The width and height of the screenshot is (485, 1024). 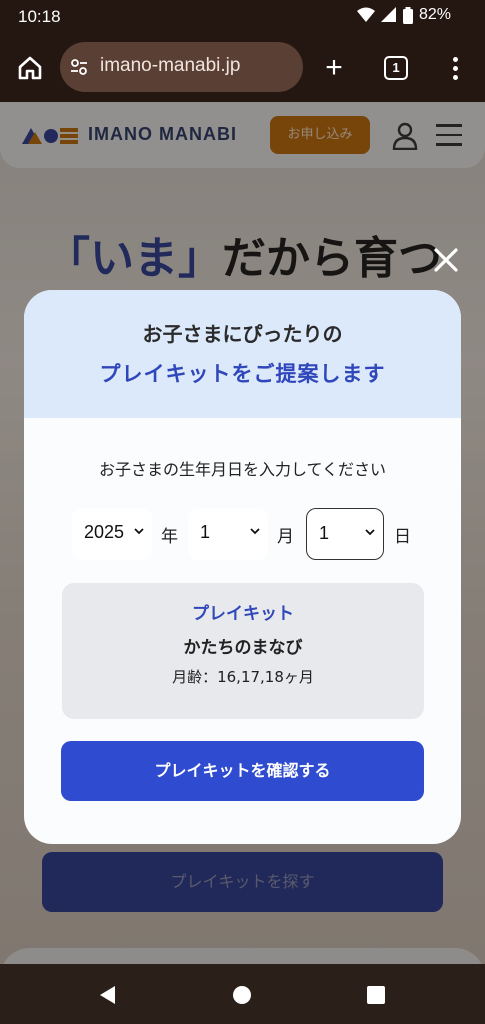 What do you see at coordinates (407, 15) in the screenshot?
I see `battery-icon` at bounding box center [407, 15].